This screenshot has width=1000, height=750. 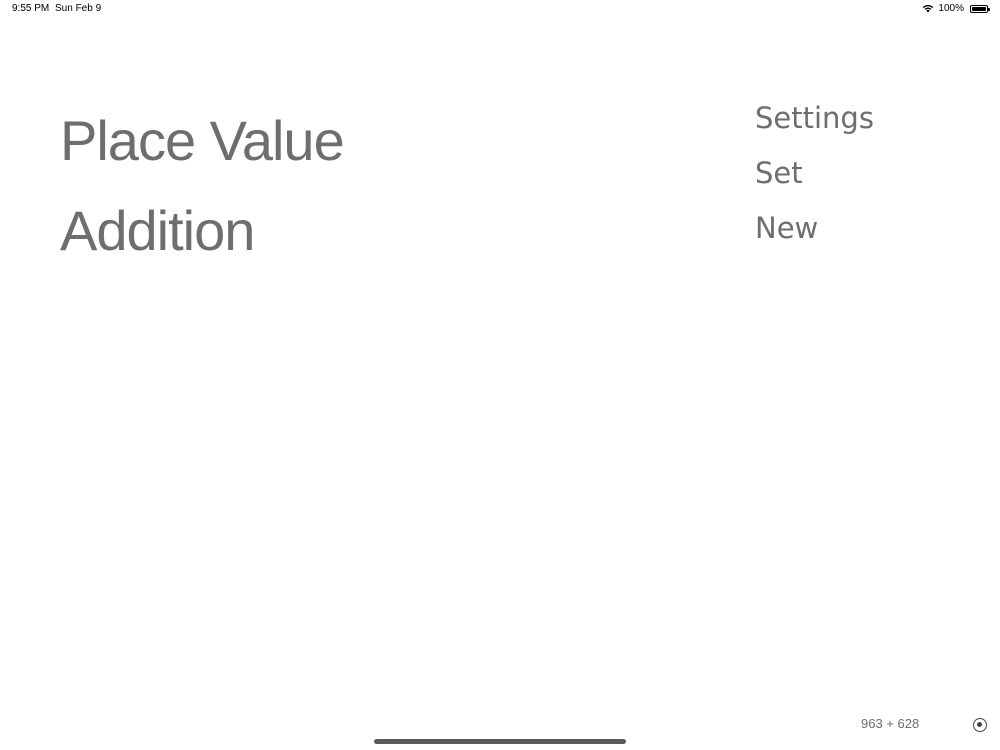 What do you see at coordinates (202, 140) in the screenshot?
I see `title-line-place-value: Place Value` at bounding box center [202, 140].